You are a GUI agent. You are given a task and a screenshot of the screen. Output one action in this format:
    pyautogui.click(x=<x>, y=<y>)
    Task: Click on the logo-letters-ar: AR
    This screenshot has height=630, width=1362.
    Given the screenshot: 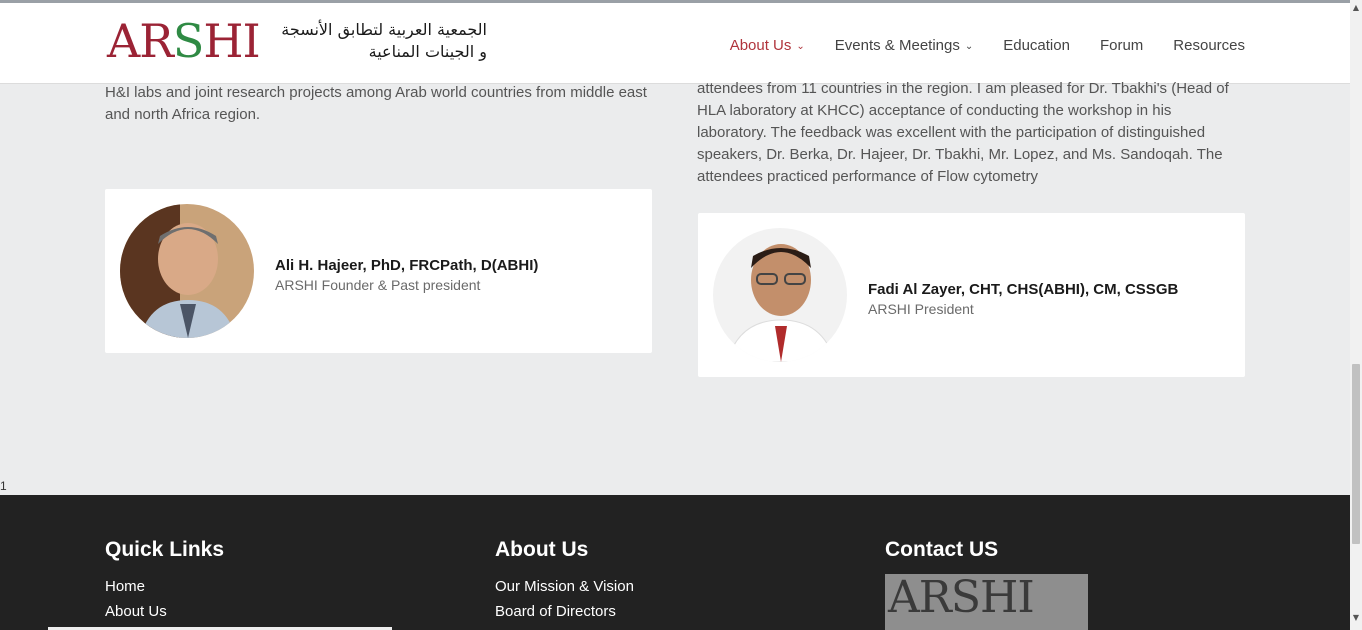 What is the action you would take?
    pyautogui.click(x=140, y=41)
    